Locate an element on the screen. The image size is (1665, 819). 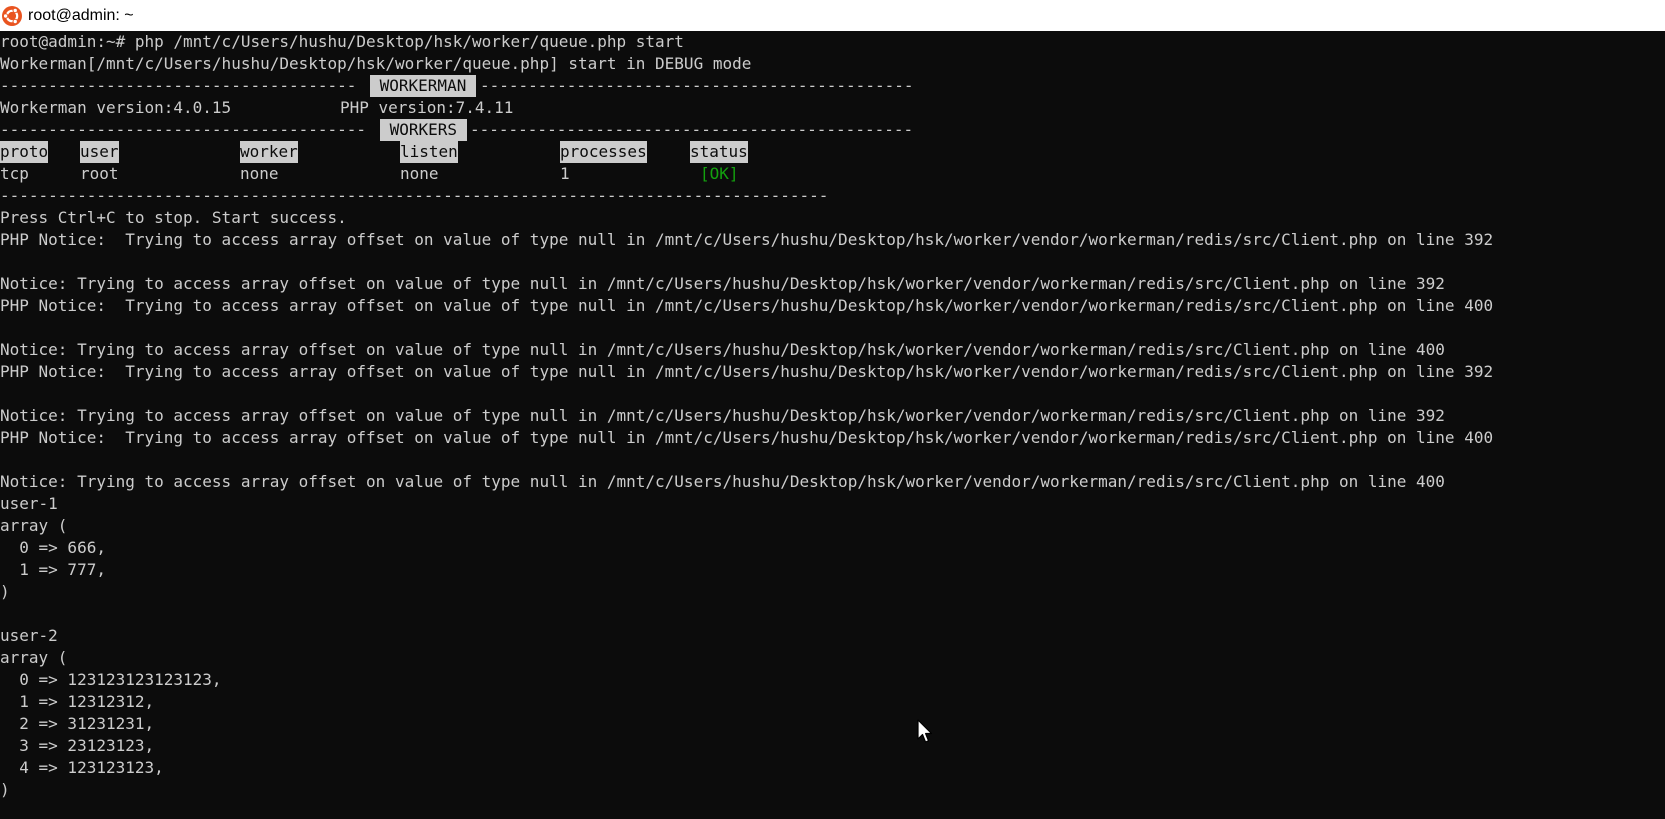
workerman-label: WORKERMAN is located at coordinates (423, 86).